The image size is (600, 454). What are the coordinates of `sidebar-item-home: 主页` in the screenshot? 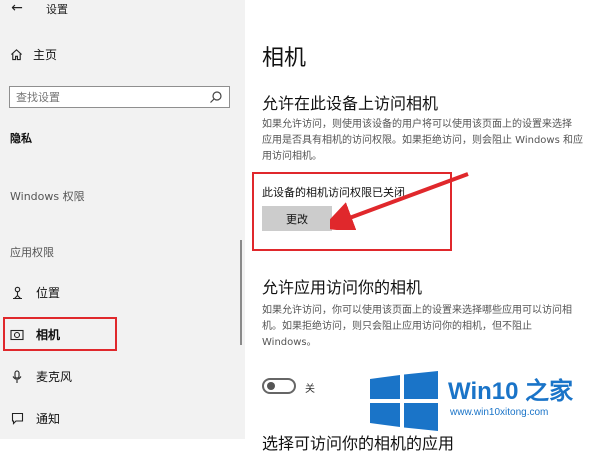 It's located at (33, 54).